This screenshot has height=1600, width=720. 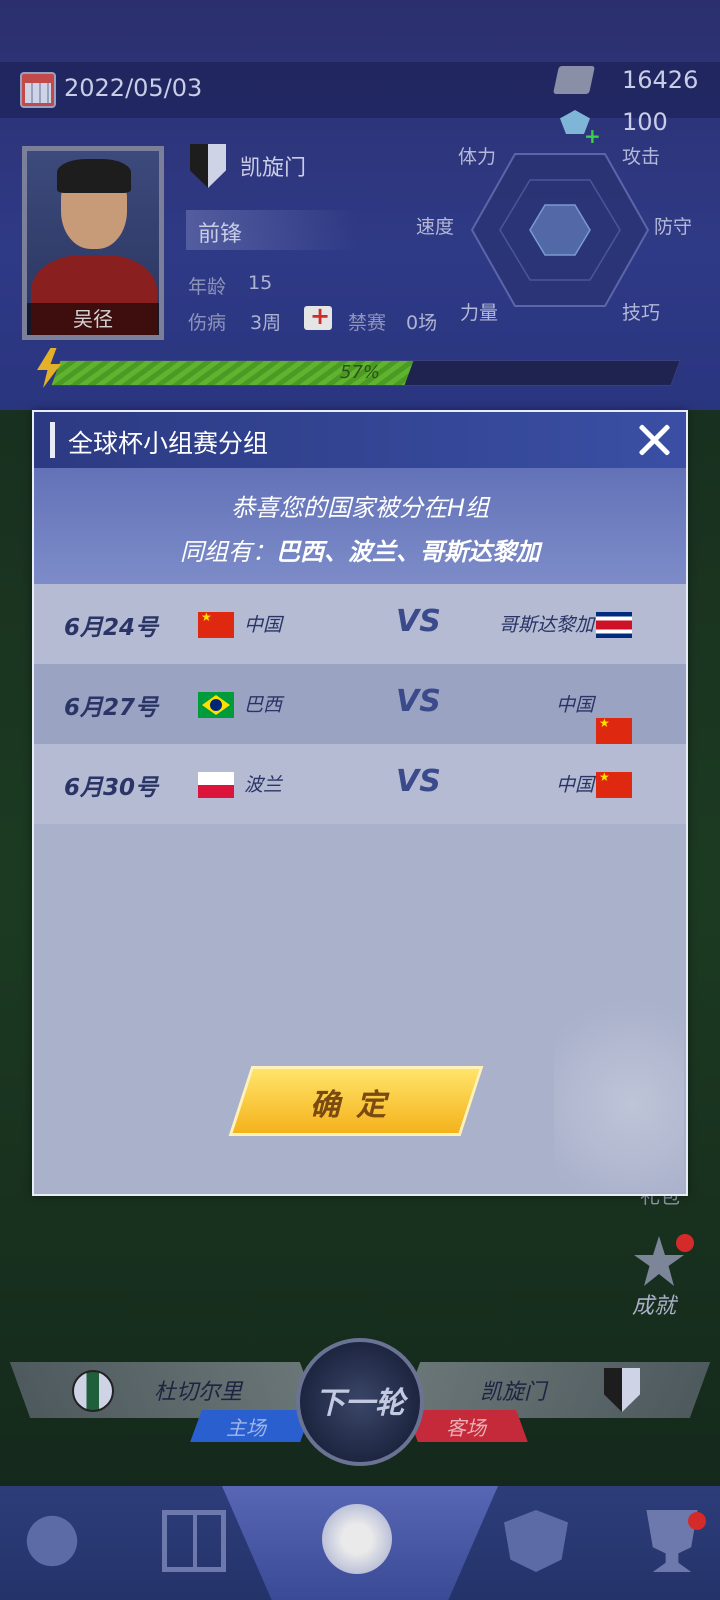 What do you see at coordinates (216, 785) in the screenshot?
I see `poland-flag-icon` at bounding box center [216, 785].